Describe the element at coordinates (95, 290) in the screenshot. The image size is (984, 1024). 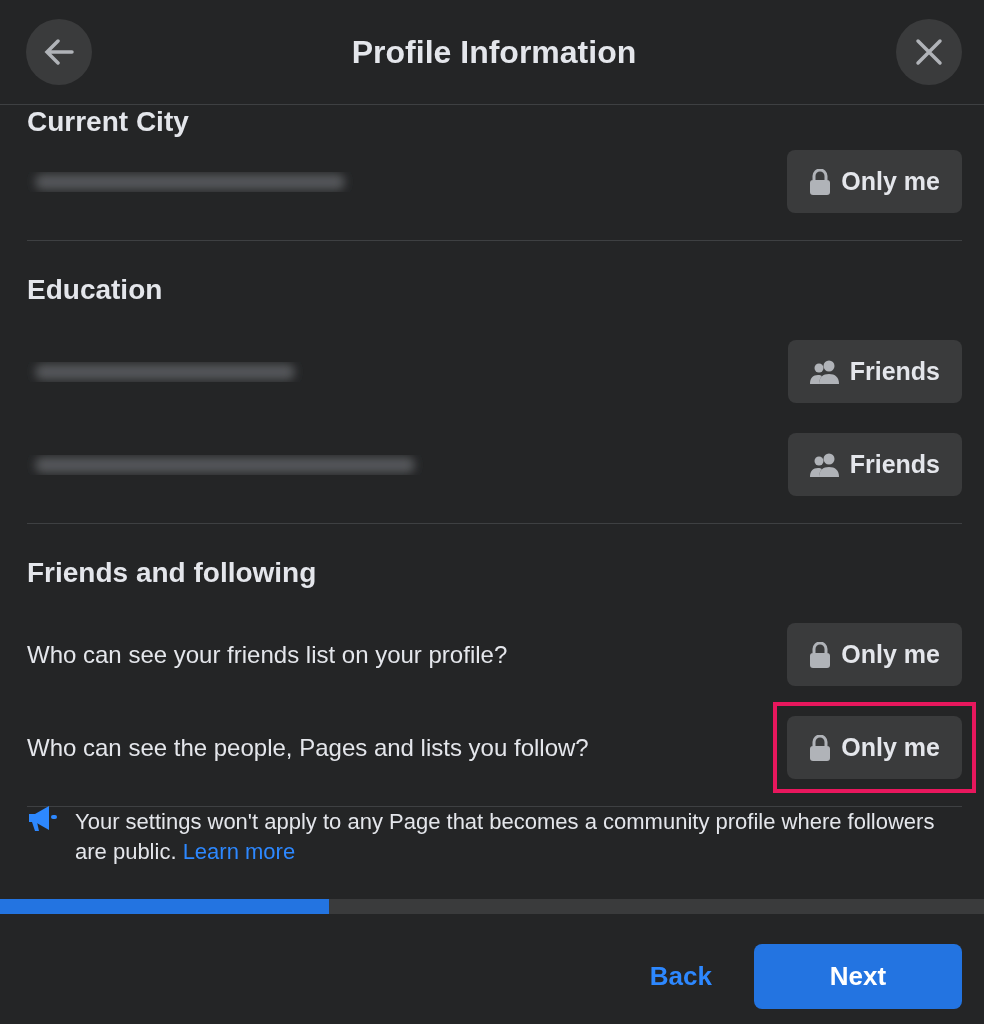
I see `section-heading: Education` at that location.